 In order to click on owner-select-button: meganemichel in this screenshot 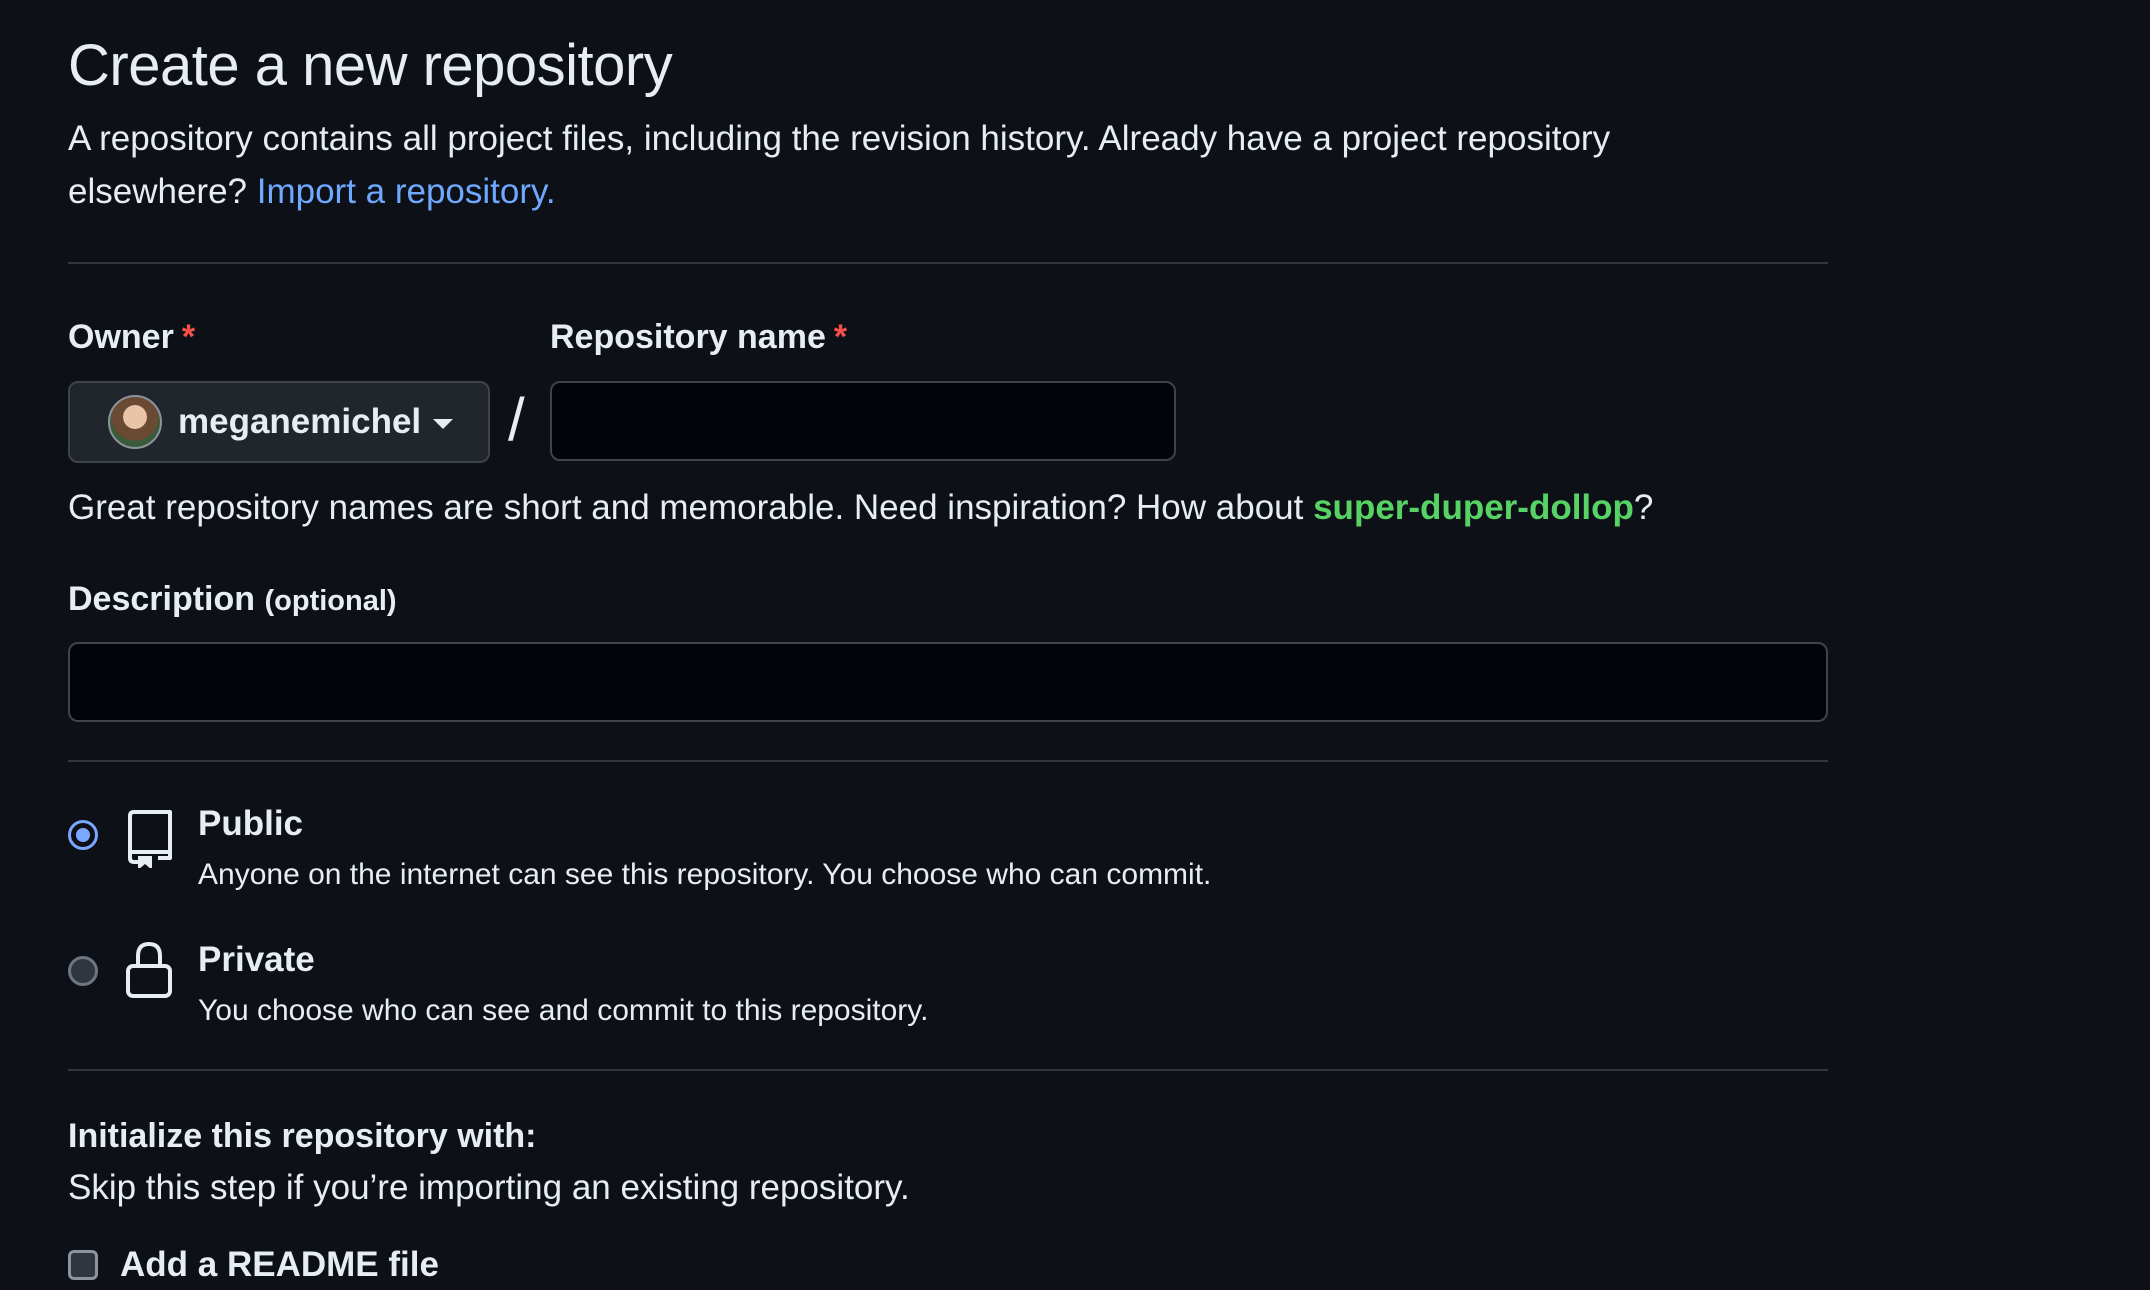, I will do `click(279, 422)`.